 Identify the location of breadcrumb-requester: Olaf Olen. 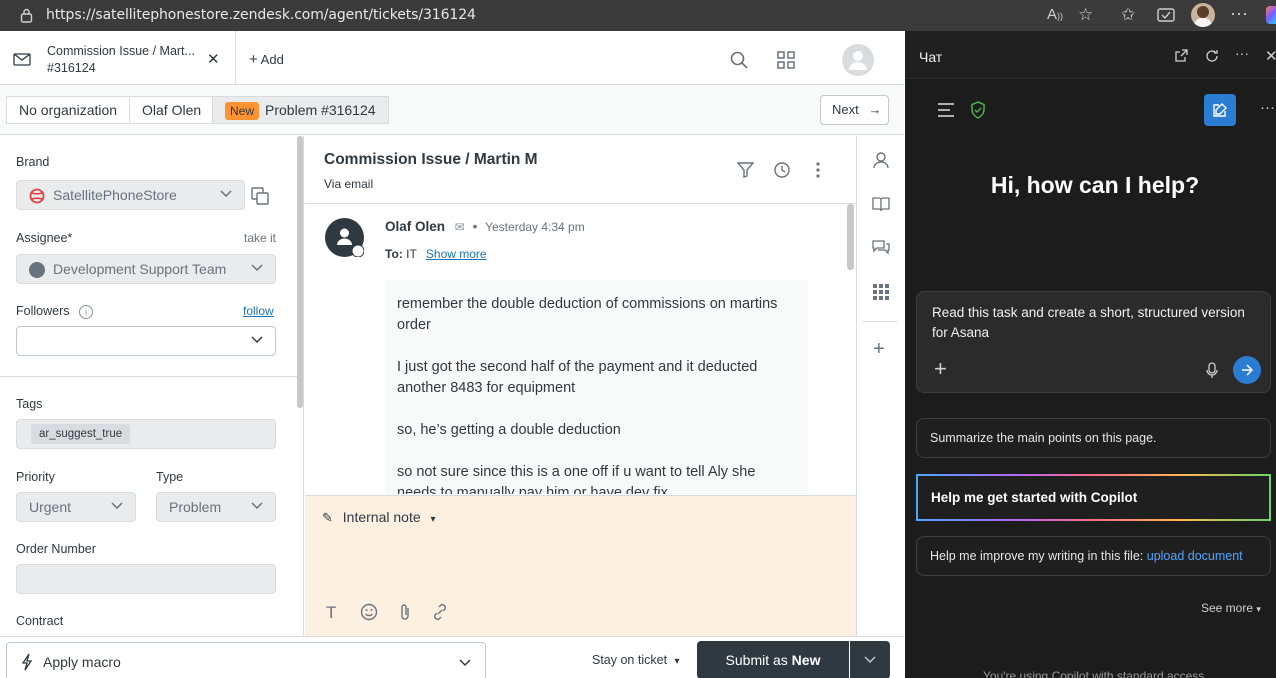
(172, 110).